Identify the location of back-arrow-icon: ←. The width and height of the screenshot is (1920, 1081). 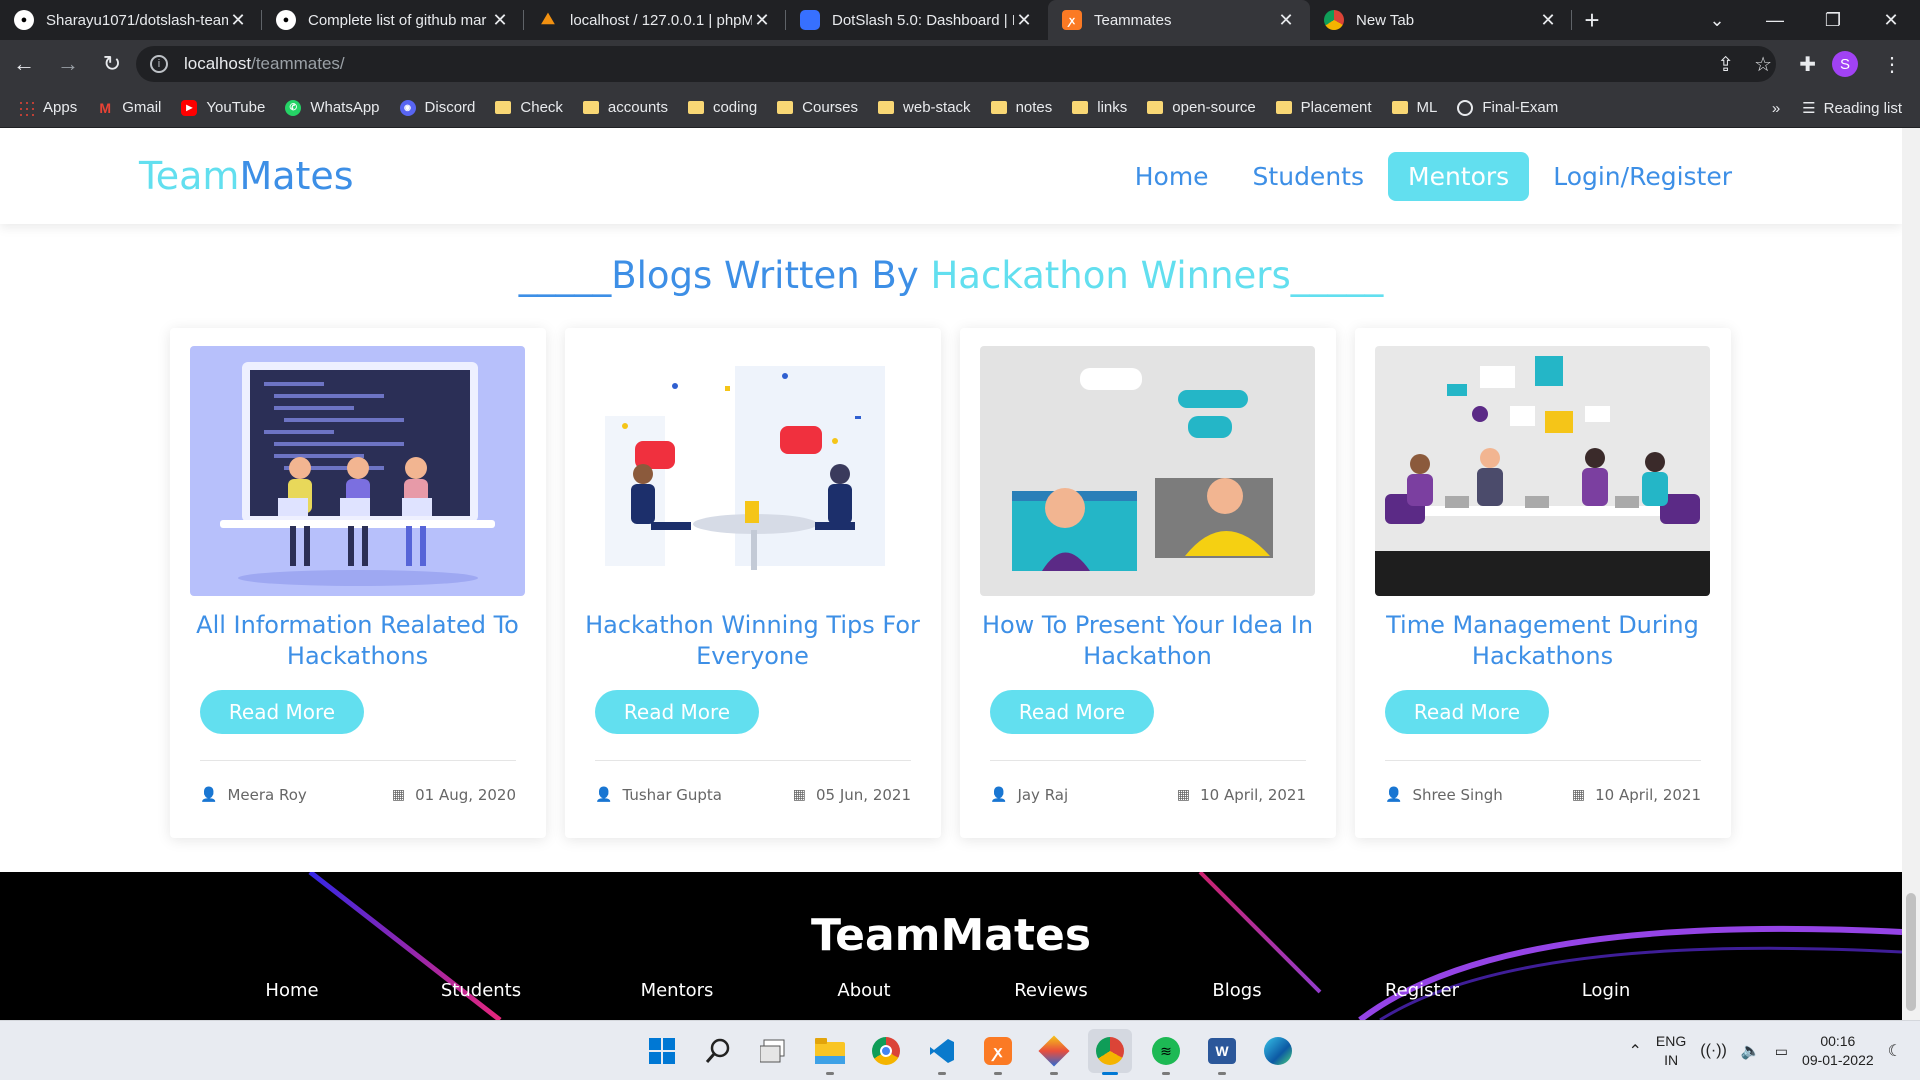
(24, 64).